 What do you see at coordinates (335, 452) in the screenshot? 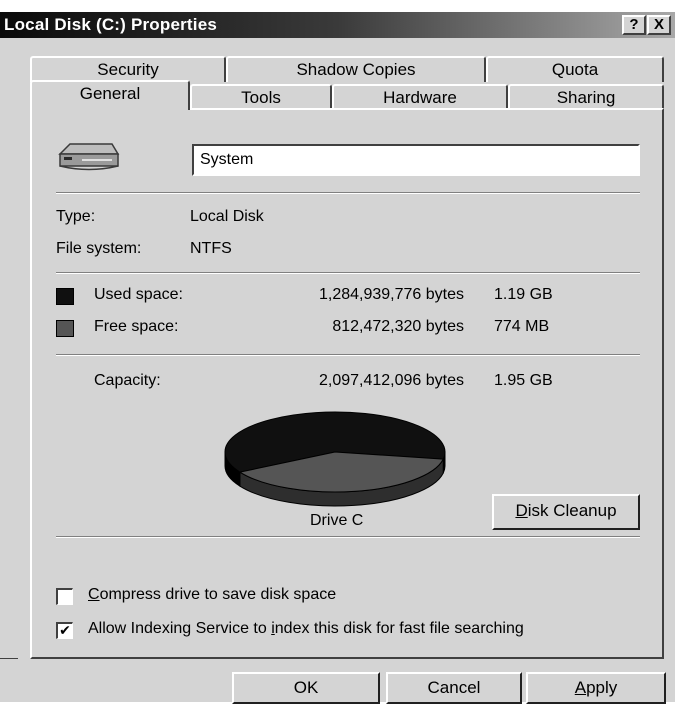
I see `pie-chart-top` at bounding box center [335, 452].